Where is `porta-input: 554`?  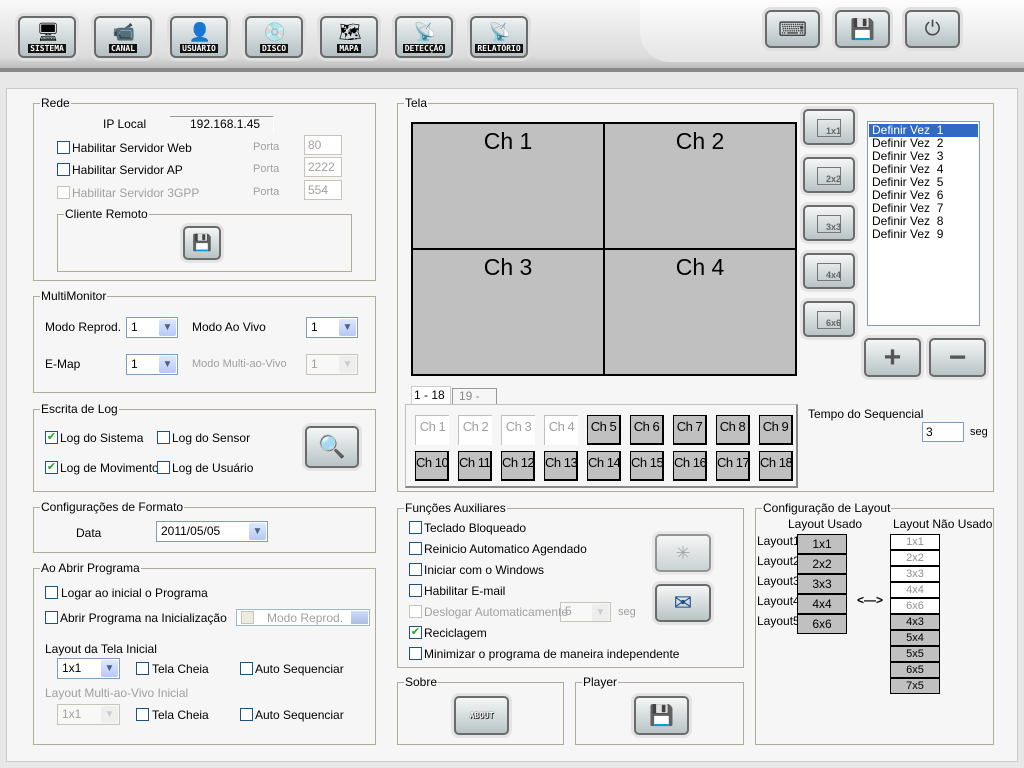
porta-input: 554 is located at coordinates (323, 190).